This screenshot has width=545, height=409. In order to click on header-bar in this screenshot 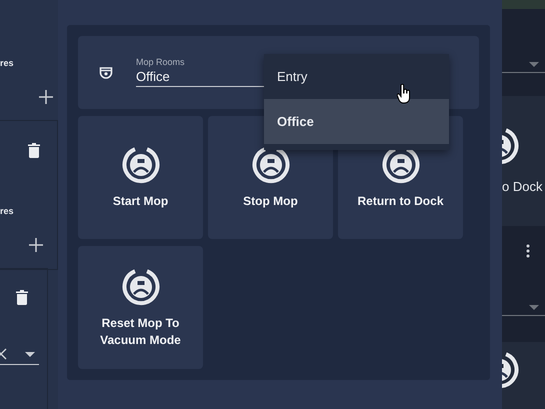, I will do `click(523, 4)`.